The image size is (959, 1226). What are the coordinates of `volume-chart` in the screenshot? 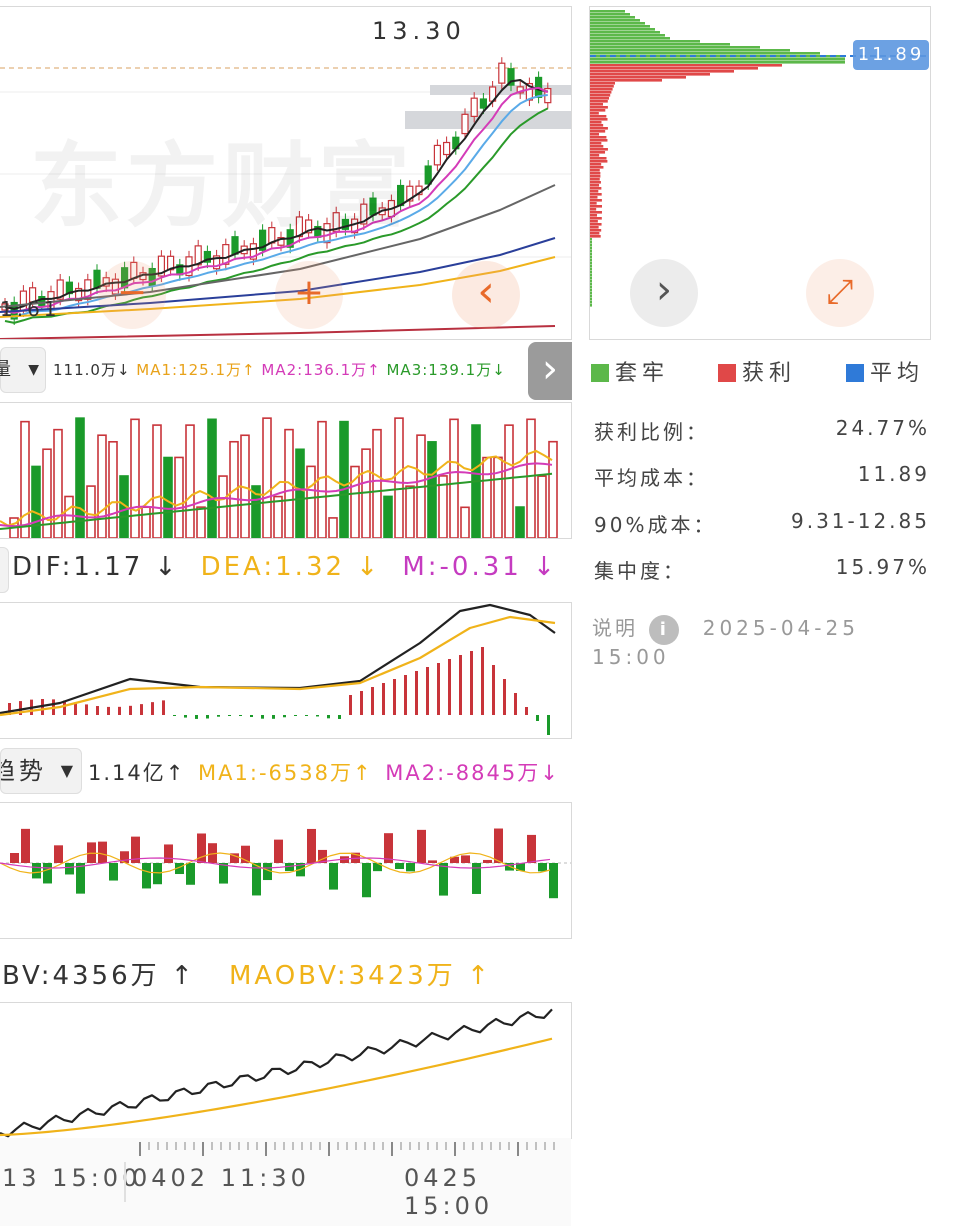 It's located at (286, 470).